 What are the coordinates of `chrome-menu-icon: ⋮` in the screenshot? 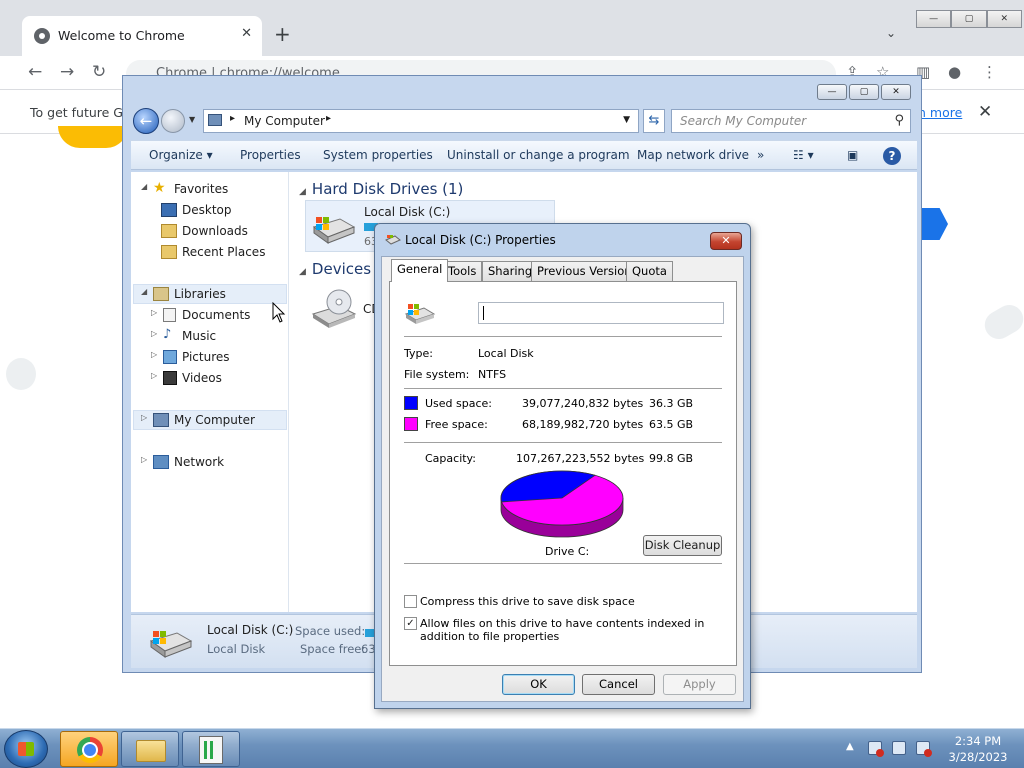 It's located at (989, 72).